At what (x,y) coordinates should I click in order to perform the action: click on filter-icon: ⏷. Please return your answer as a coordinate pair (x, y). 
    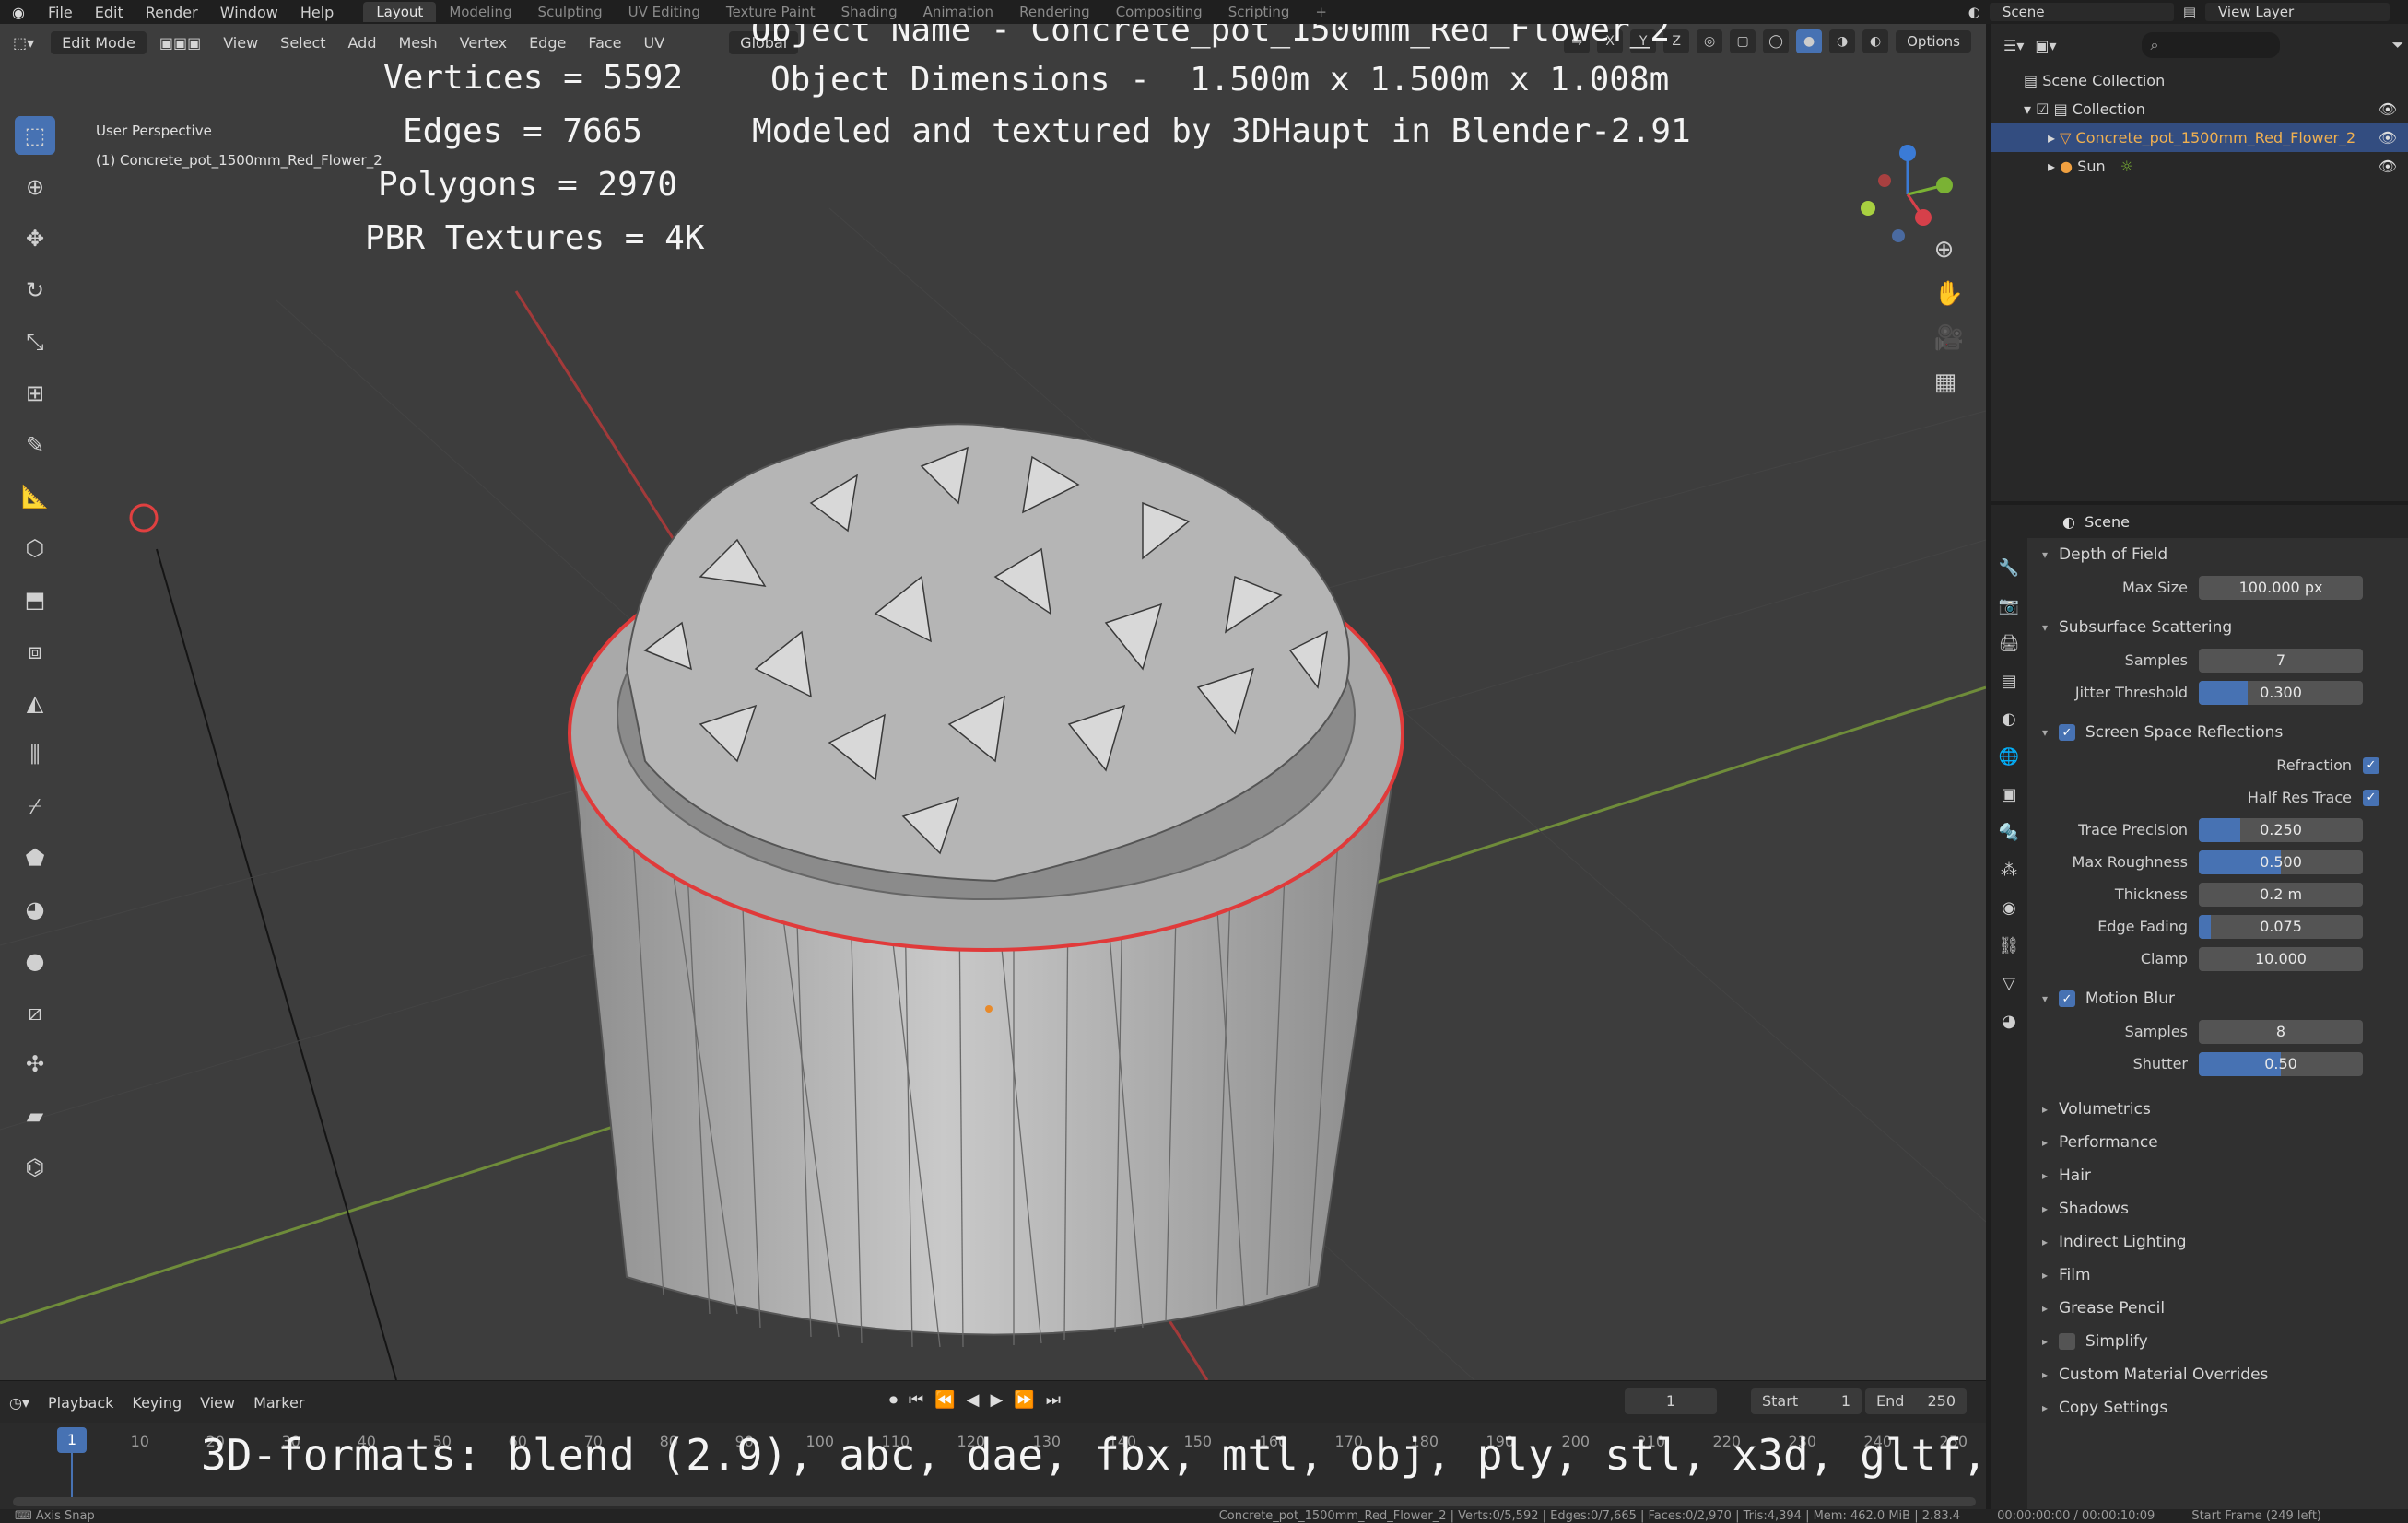
    Looking at the image, I should click on (2398, 45).